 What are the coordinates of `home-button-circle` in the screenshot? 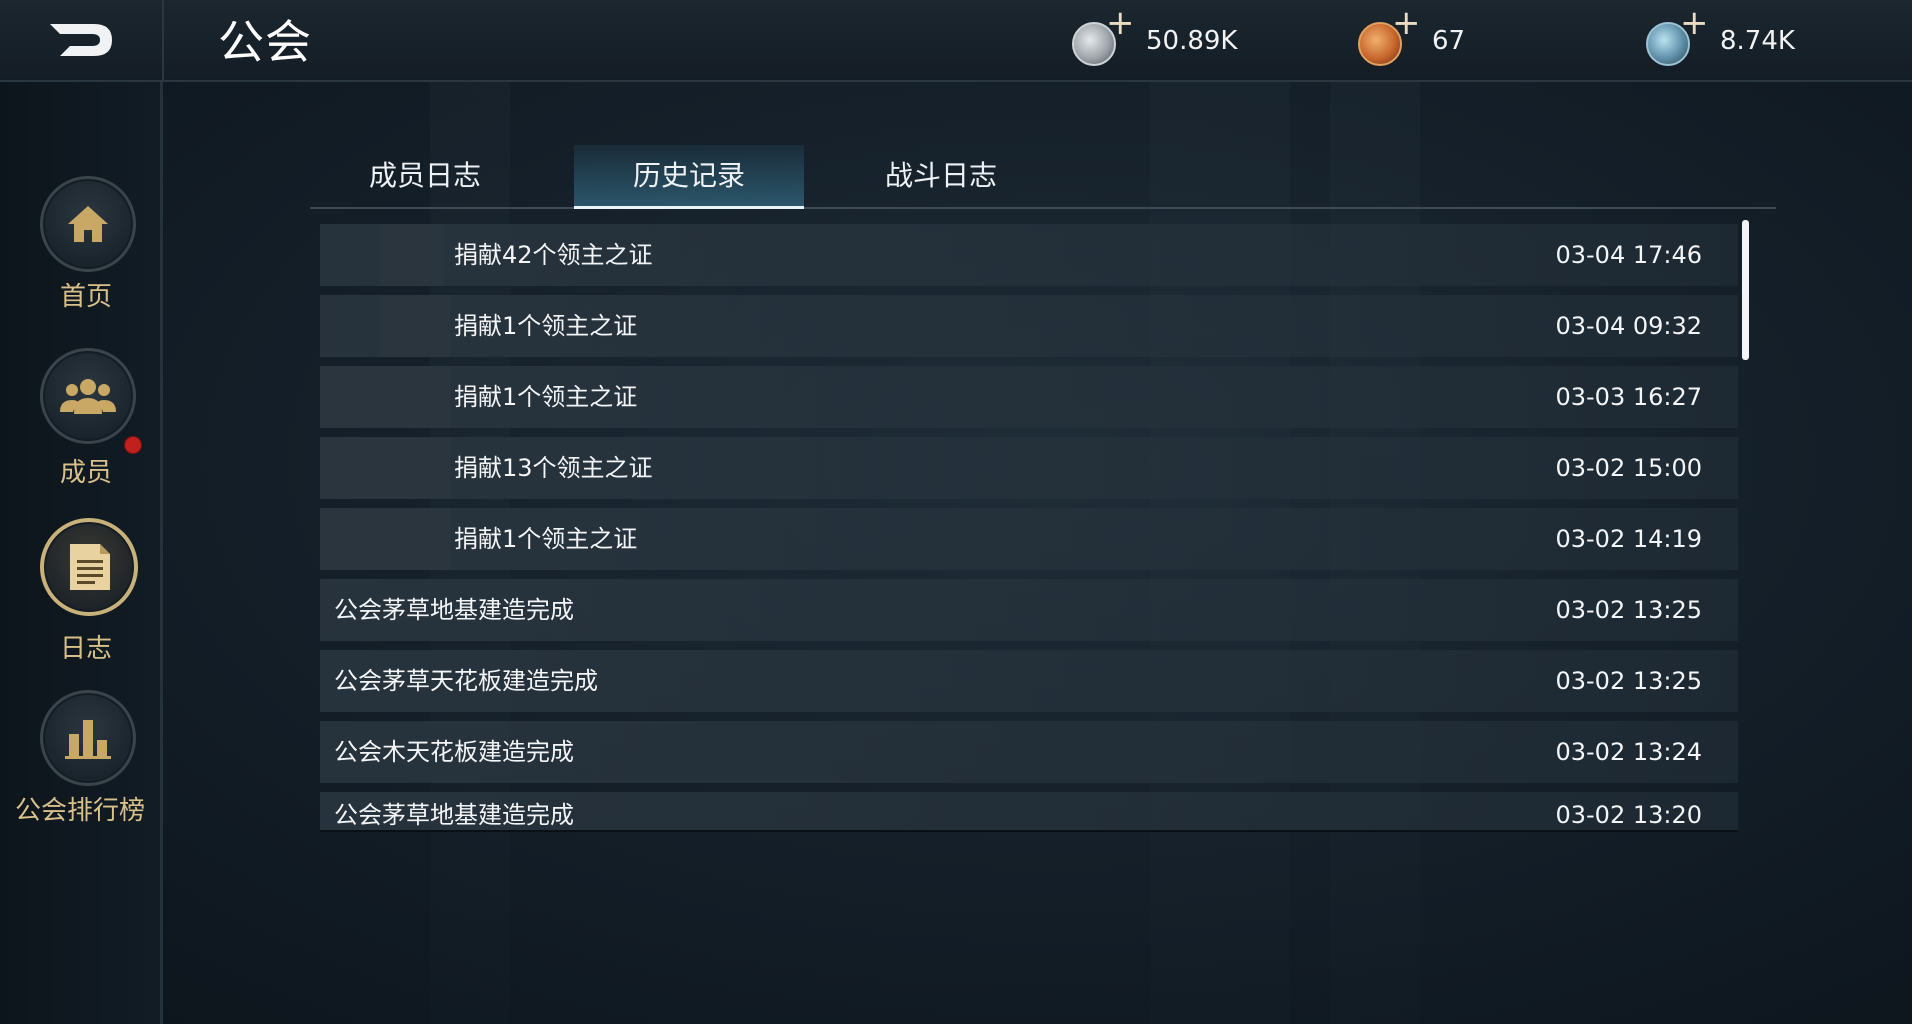 It's located at (88, 224).